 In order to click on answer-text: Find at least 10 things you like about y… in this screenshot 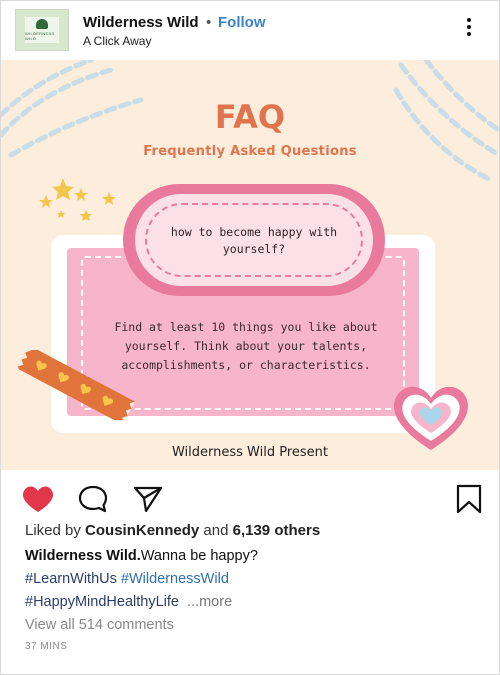, I will do `click(246, 346)`.